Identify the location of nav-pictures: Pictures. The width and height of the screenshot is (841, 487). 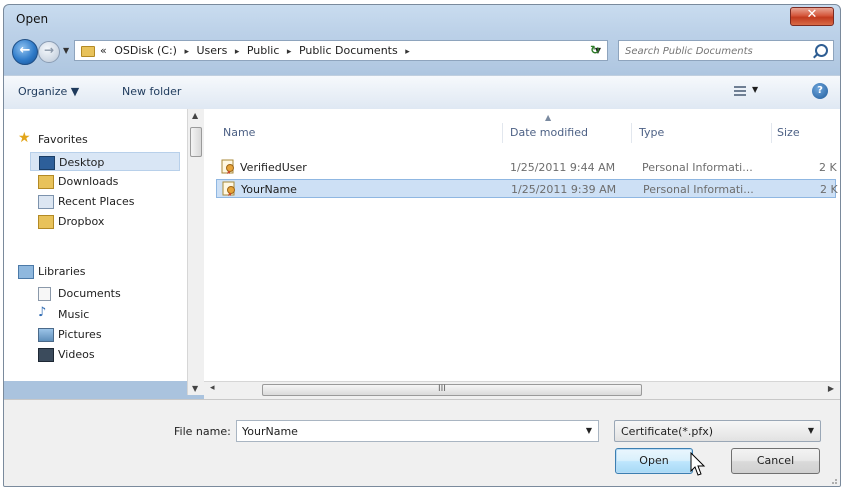
(90, 334).